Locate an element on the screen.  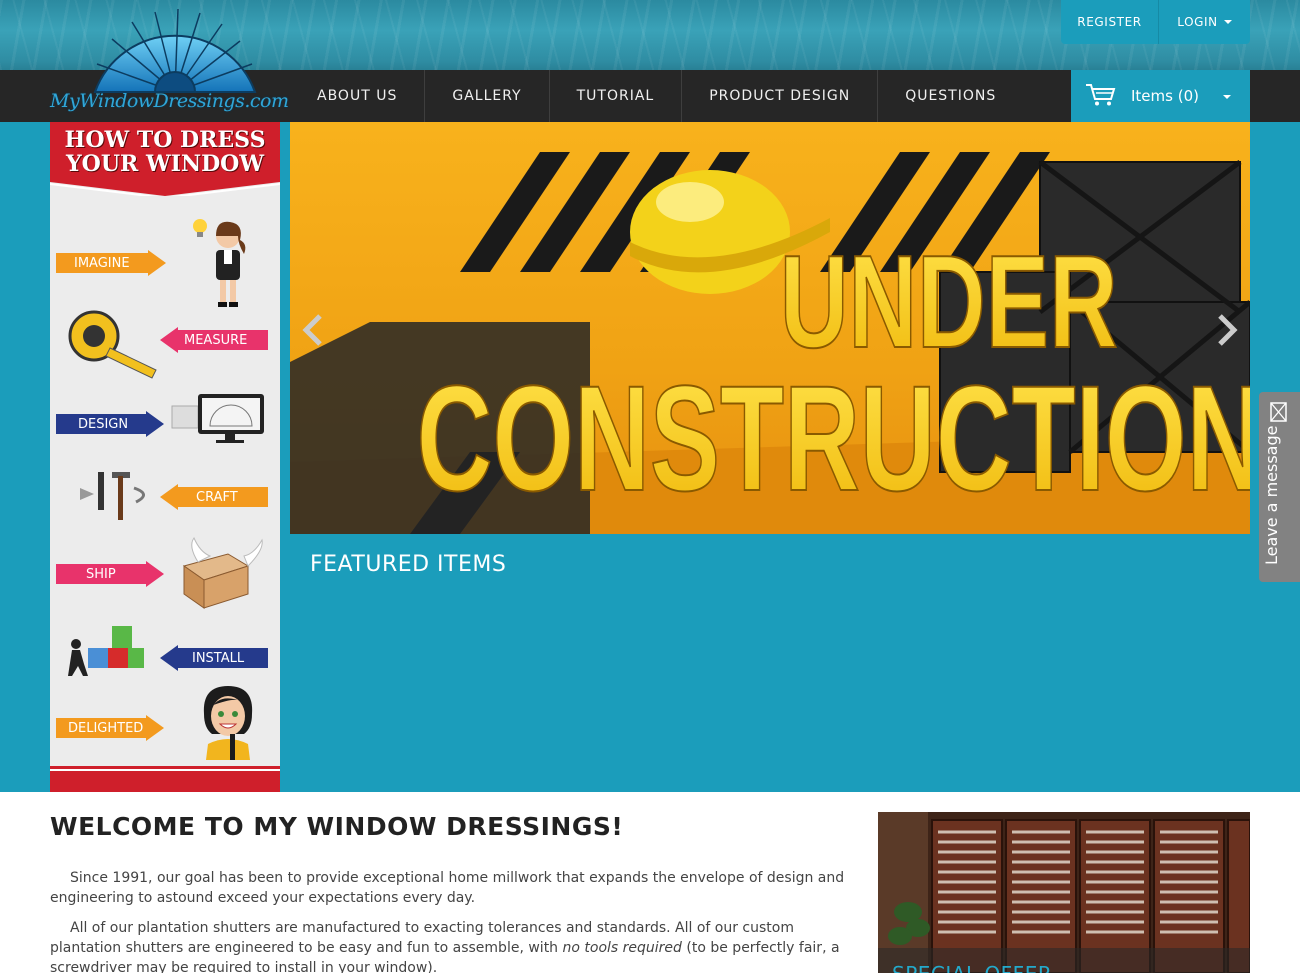
computer-monitor-icon is located at coordinates (217, 418).